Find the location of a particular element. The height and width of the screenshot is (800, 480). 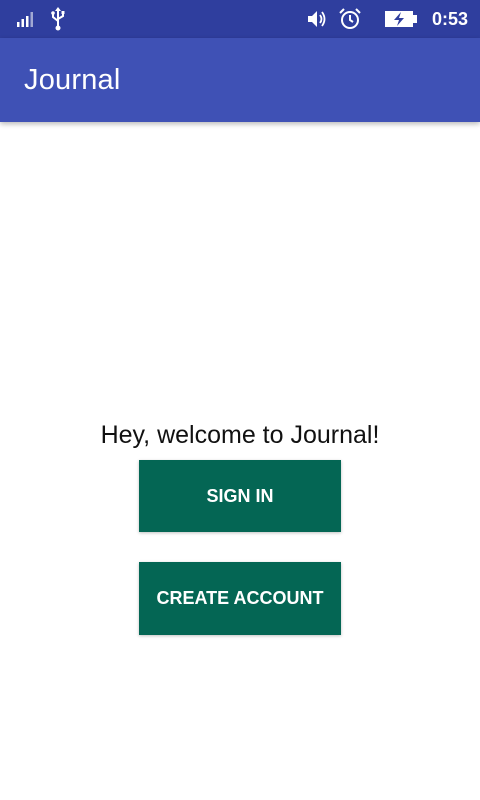

status-time: 0:53 is located at coordinates (449, 18).